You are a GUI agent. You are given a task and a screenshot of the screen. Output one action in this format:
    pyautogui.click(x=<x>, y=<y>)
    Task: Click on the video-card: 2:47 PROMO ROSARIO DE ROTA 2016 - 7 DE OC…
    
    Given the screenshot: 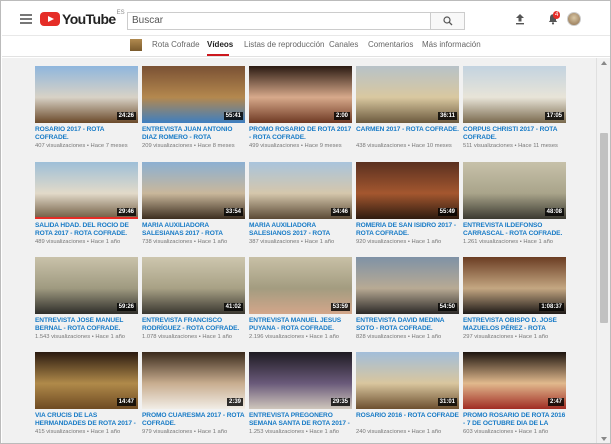 What is the action you would take?
    pyautogui.click(x=514, y=394)
    